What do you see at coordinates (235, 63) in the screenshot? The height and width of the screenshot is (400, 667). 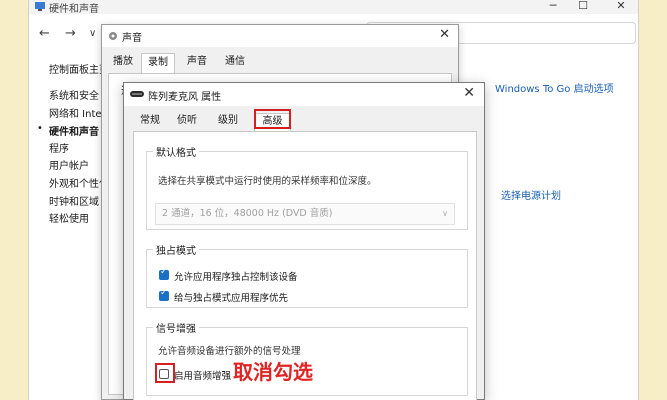 I see `tab-communications: 通信` at bounding box center [235, 63].